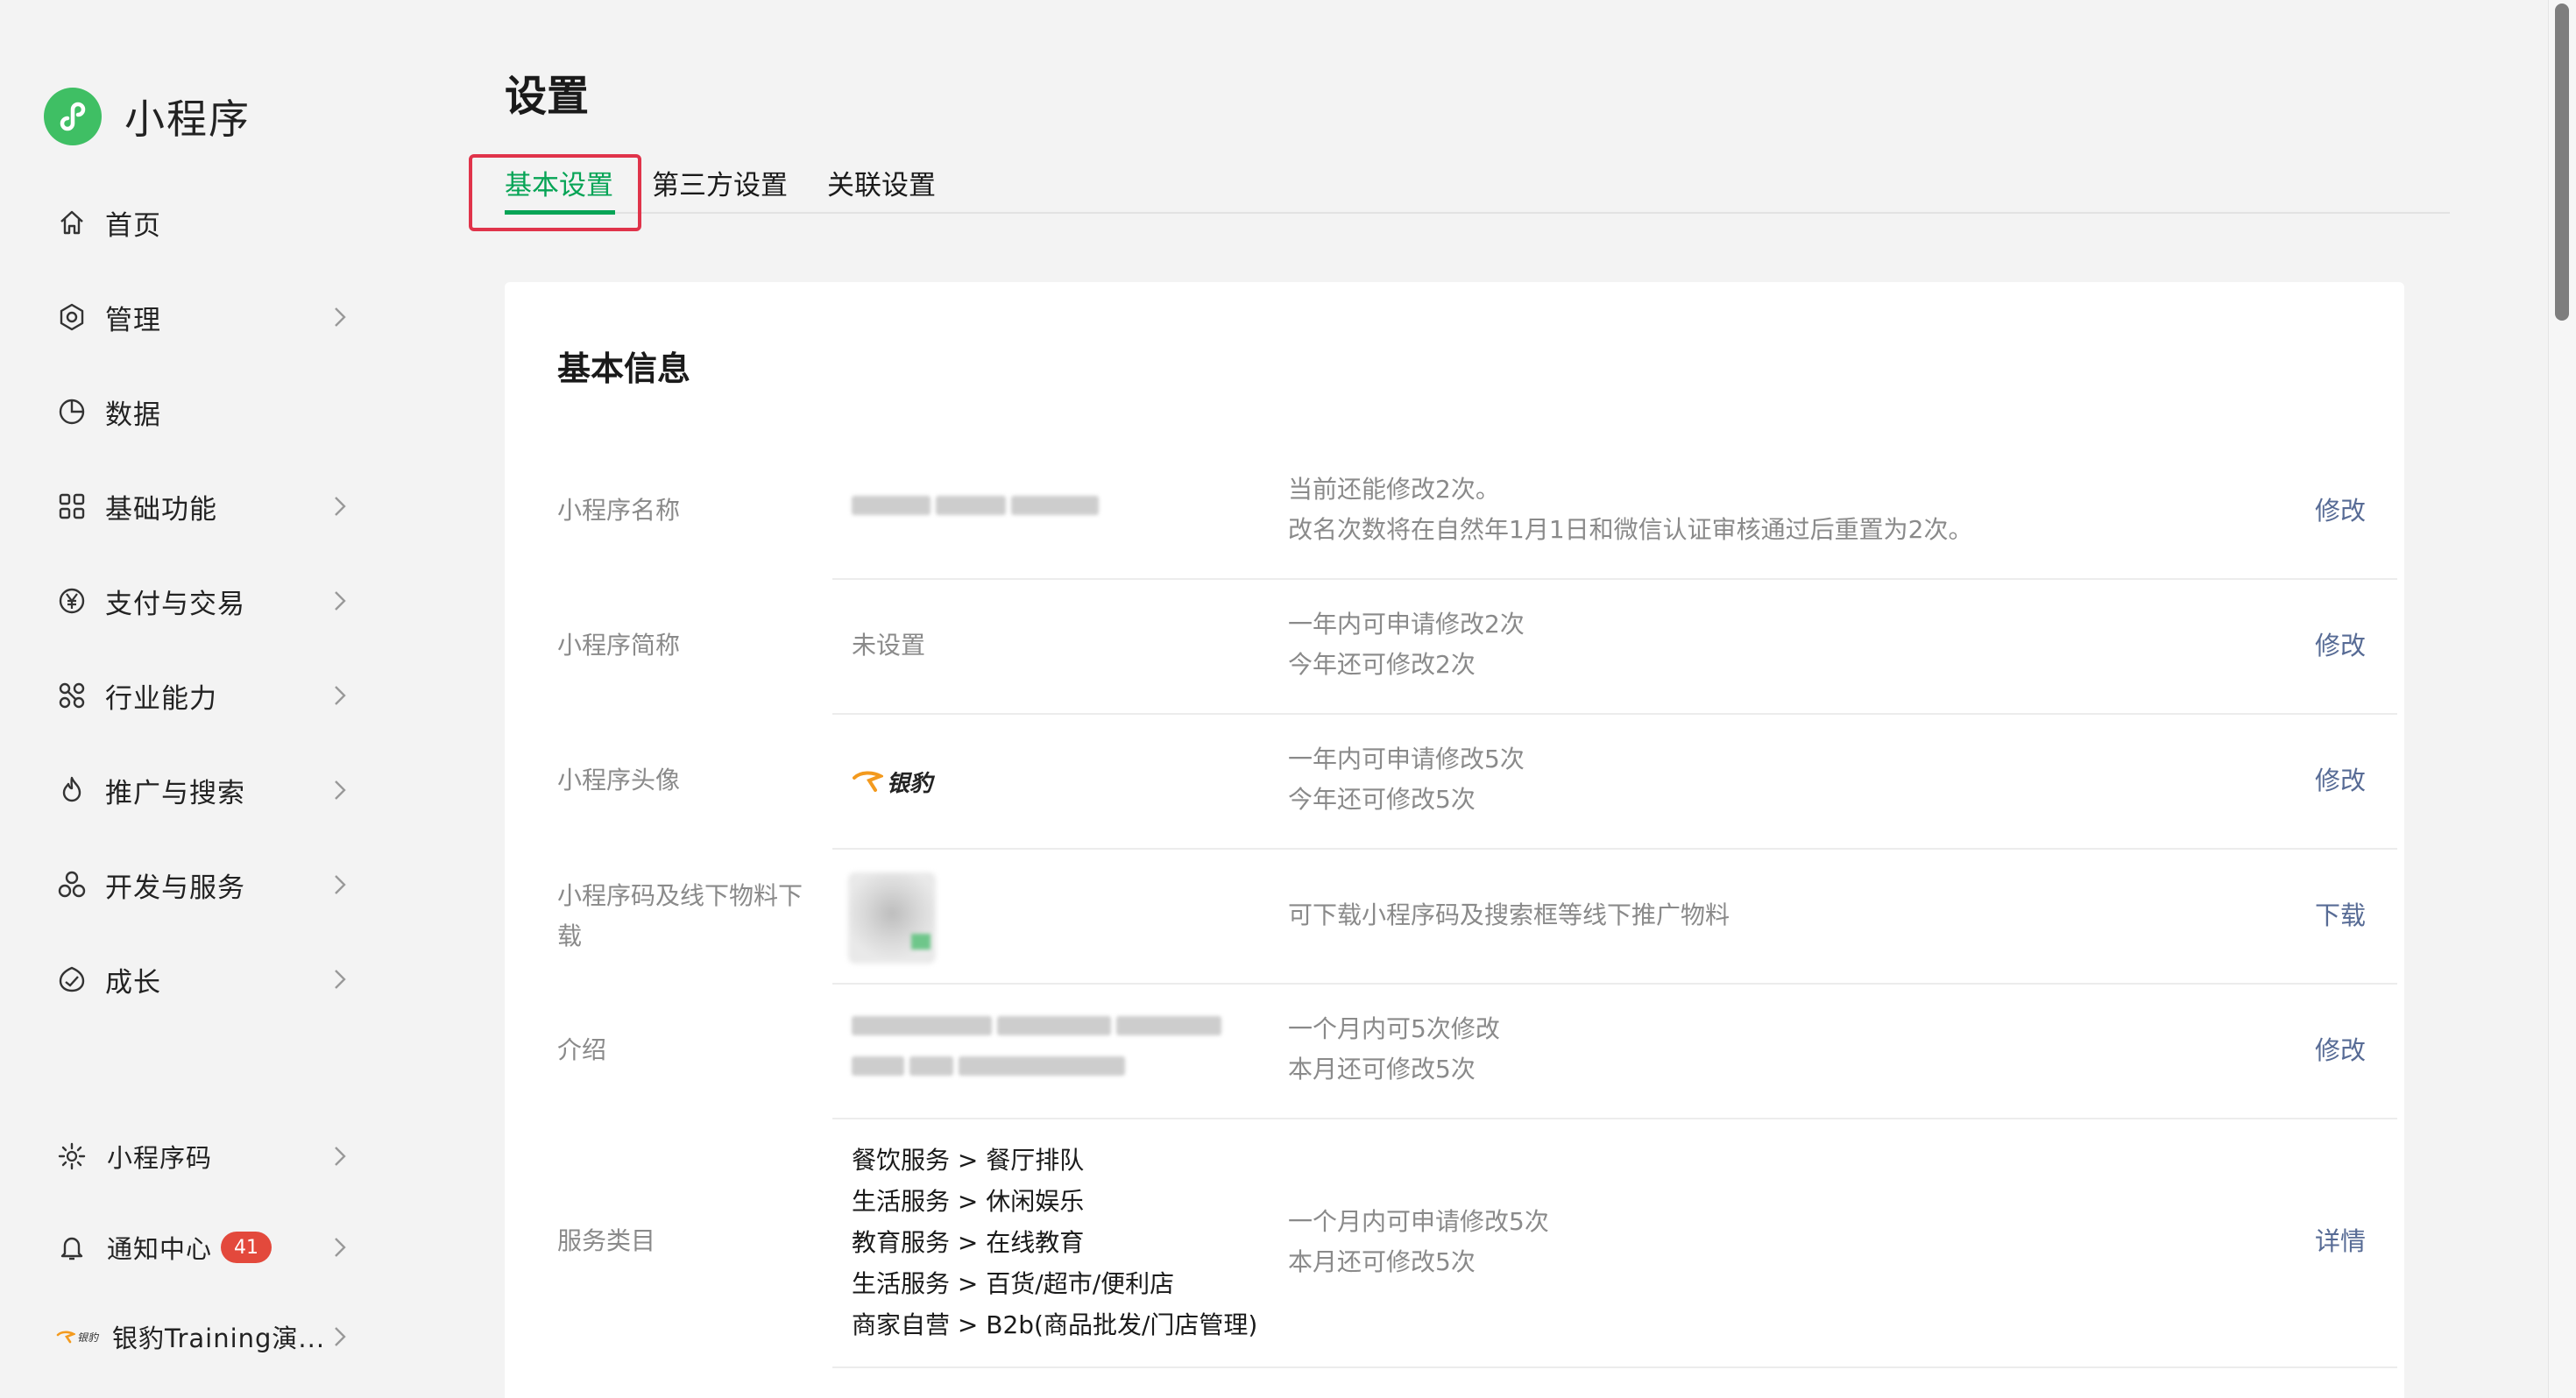 The height and width of the screenshot is (1398, 2576). What do you see at coordinates (582, 1049) in the screenshot?
I see `row-label: 介绍` at bounding box center [582, 1049].